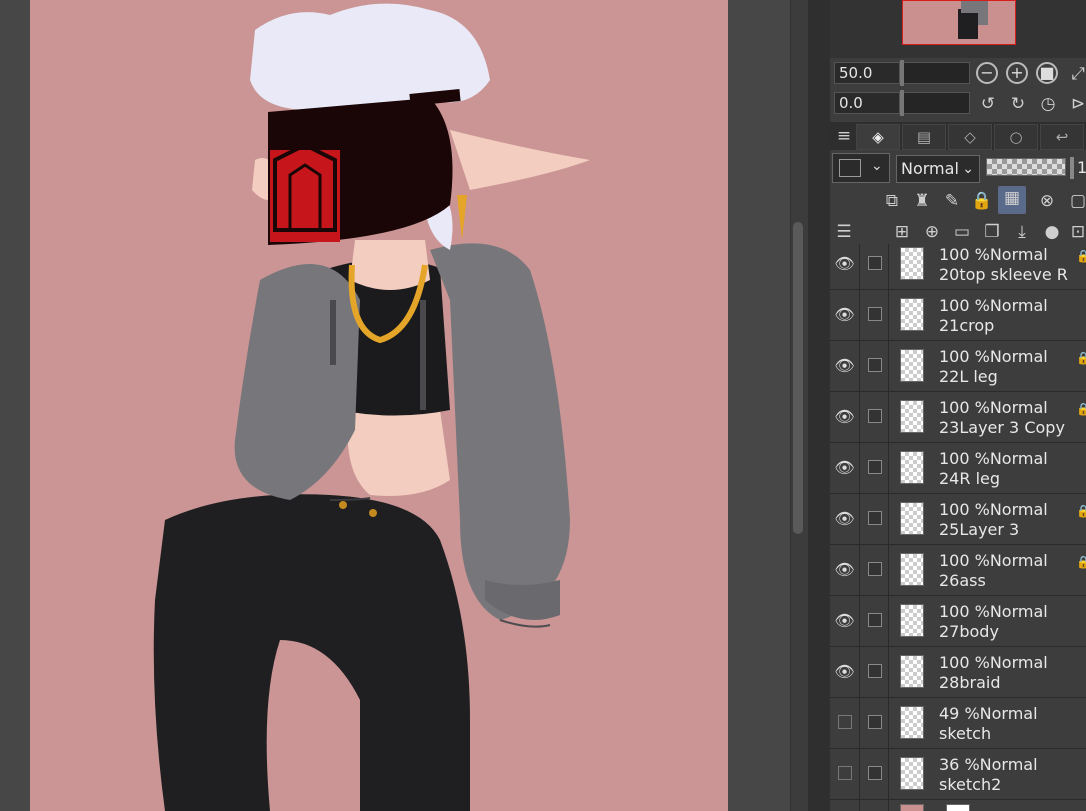 This screenshot has width=1086, height=811. Describe the element at coordinates (952, 201) in the screenshot. I see `draft-layer-icon: ✎` at that location.